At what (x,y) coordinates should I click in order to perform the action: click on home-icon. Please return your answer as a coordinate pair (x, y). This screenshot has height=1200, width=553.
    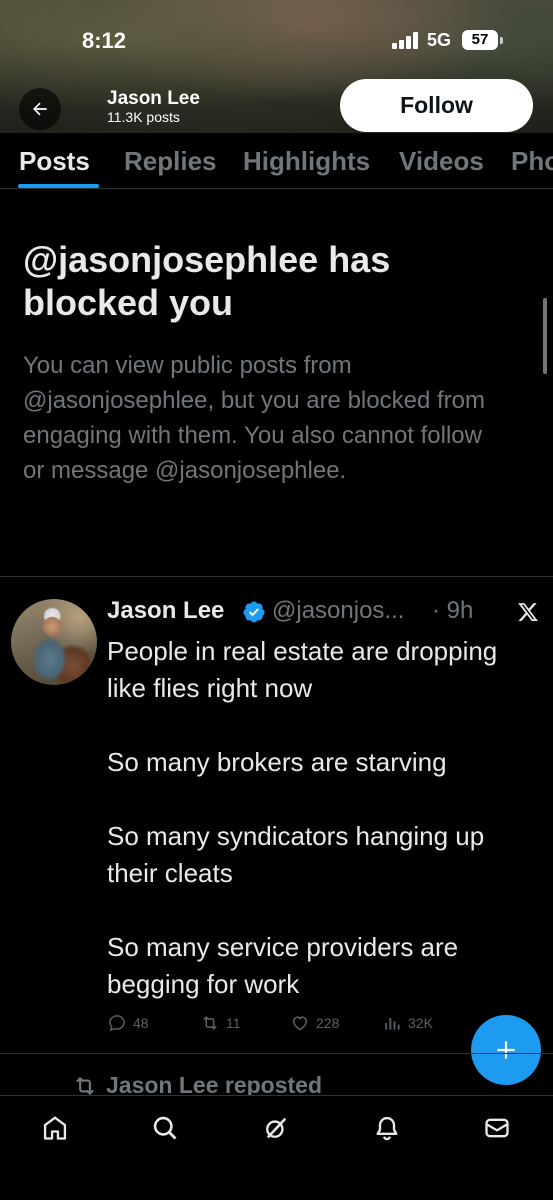
    Looking at the image, I should click on (55, 1128).